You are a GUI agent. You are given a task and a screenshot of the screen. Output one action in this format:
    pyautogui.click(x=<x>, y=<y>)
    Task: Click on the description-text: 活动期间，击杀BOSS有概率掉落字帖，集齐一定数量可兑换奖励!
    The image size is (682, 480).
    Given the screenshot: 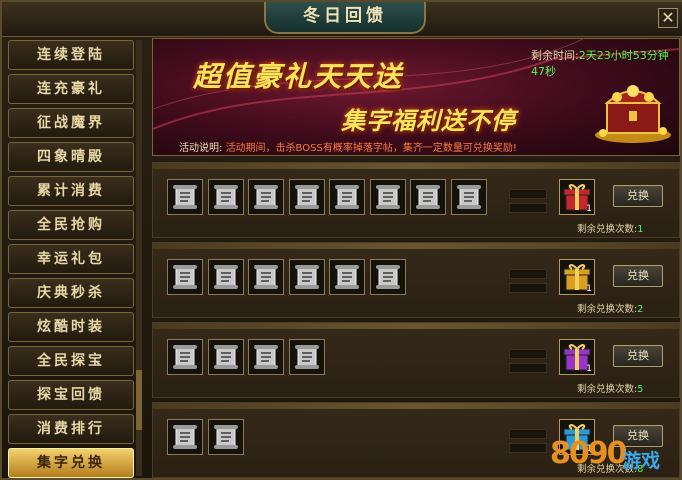 What is the action you would take?
    pyautogui.click(x=371, y=148)
    